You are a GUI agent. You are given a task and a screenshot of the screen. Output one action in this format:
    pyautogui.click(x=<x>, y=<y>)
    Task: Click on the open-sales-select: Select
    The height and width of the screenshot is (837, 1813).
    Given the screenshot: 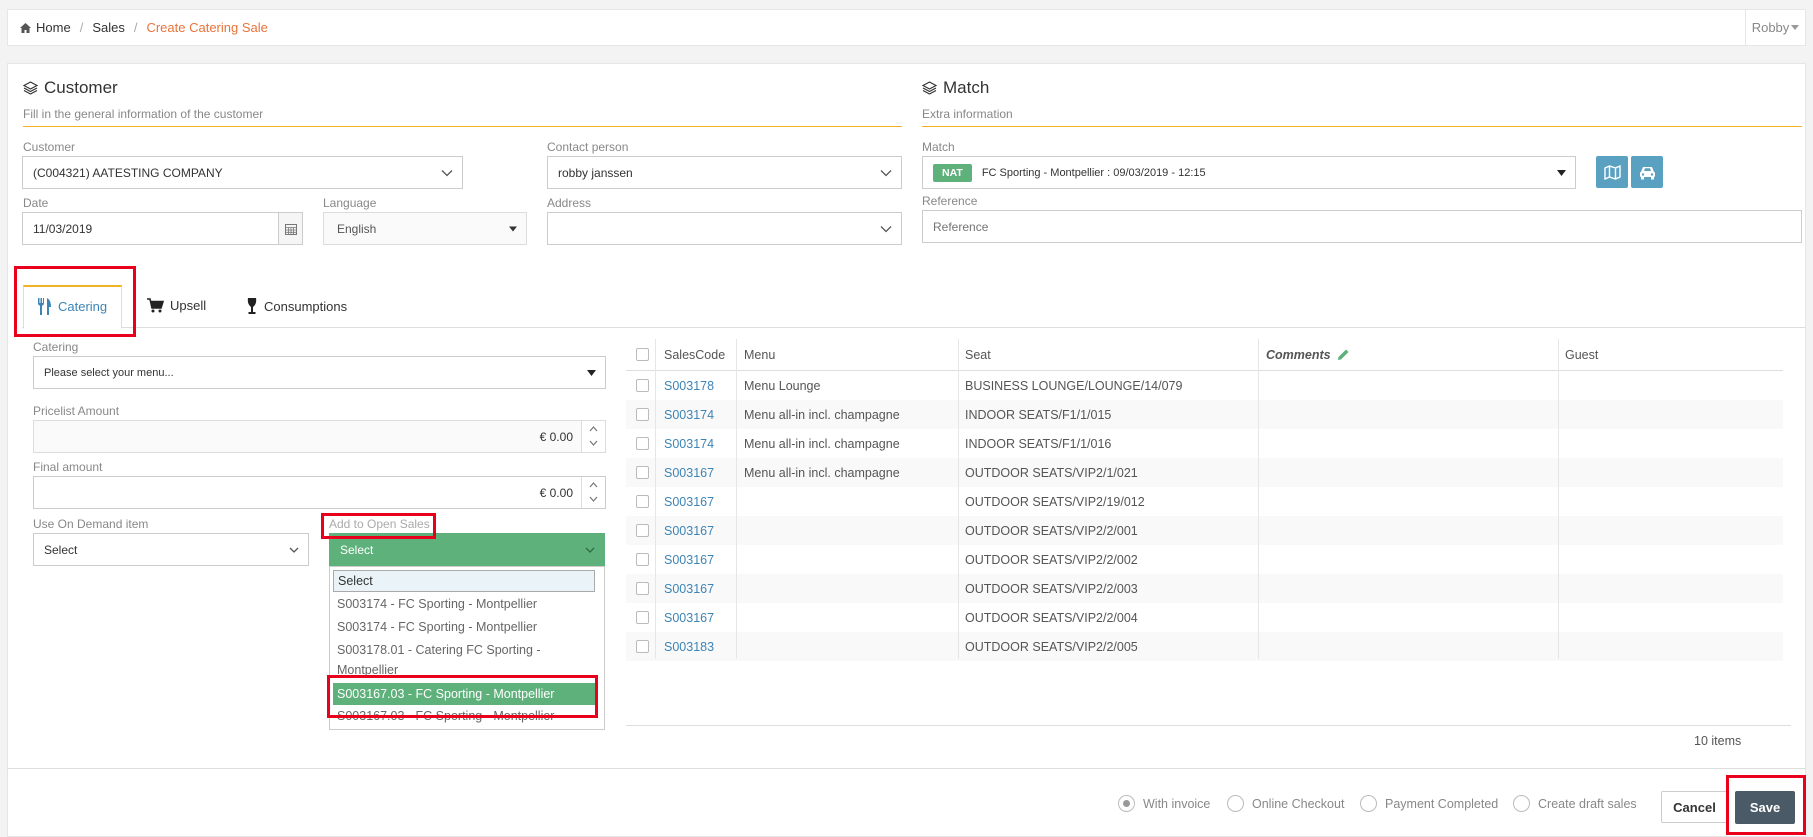 What is the action you would take?
    pyautogui.click(x=467, y=549)
    